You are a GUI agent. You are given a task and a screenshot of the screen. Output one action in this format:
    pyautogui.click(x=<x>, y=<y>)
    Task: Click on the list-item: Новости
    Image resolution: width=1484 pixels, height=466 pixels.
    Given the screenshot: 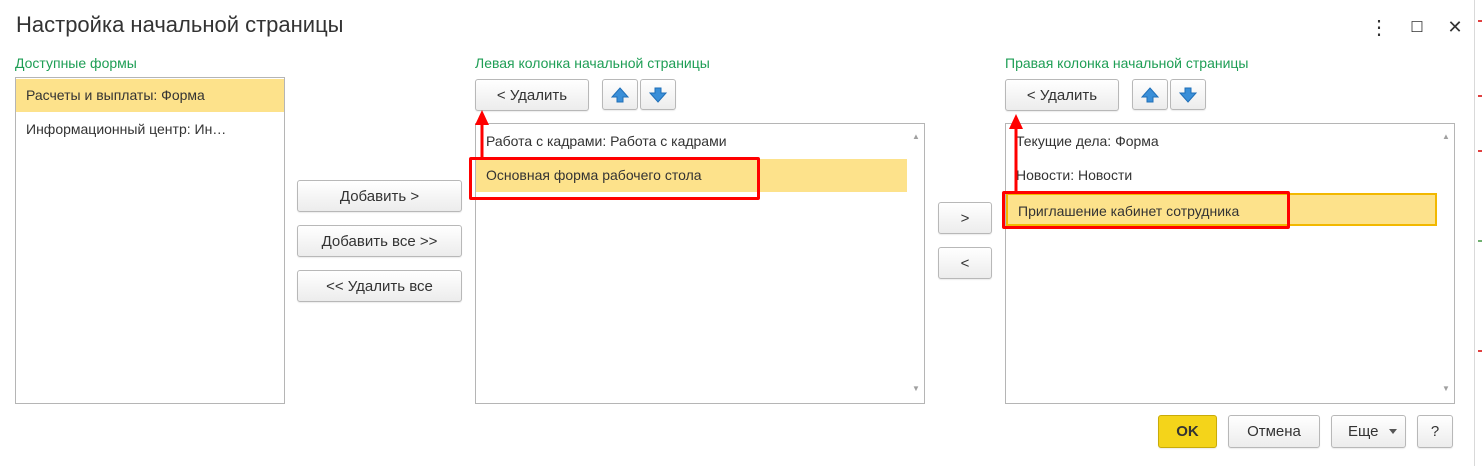 What is the action you would take?
    pyautogui.click(x=1221, y=175)
    